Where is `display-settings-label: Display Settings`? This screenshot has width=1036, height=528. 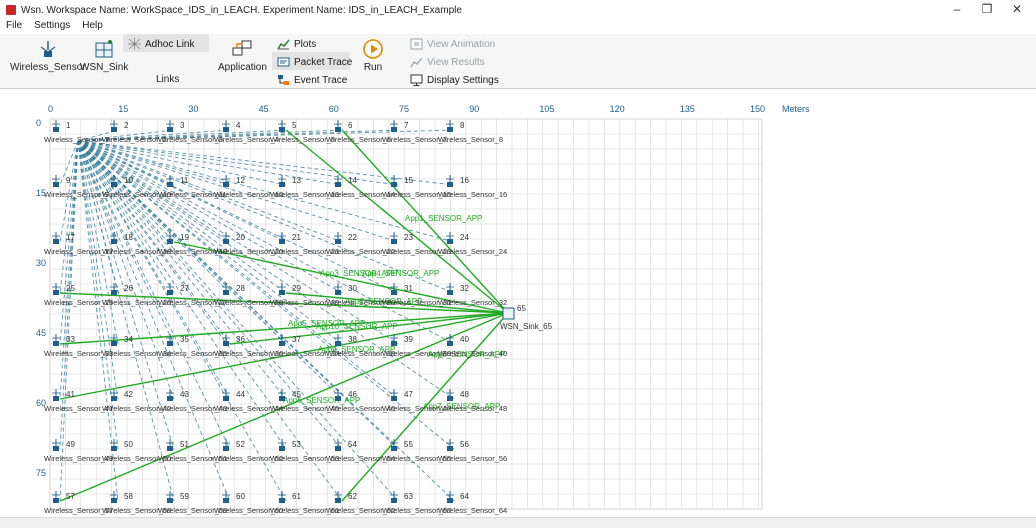 display-settings-label: Display Settings is located at coordinates (463, 80).